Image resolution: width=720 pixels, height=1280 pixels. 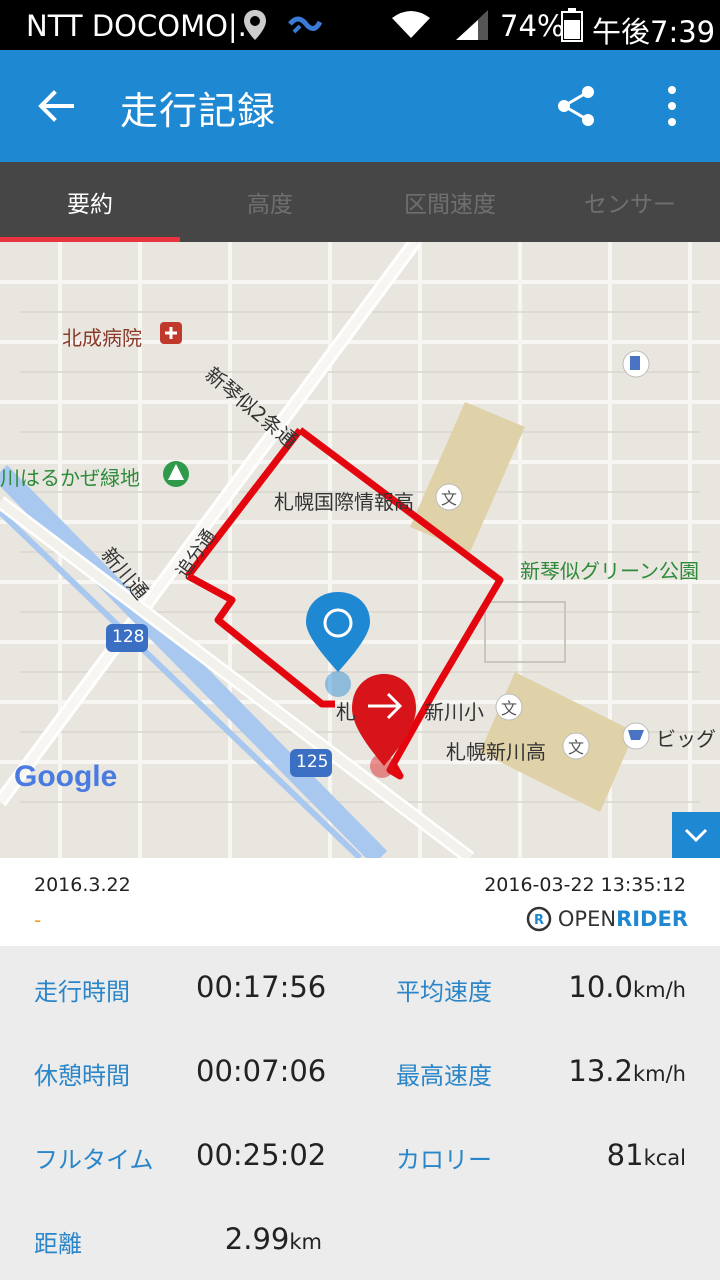 I want to click on status-bar: NTT DOCOMO|. 74% 午後7:39, so click(x=360, y=25).